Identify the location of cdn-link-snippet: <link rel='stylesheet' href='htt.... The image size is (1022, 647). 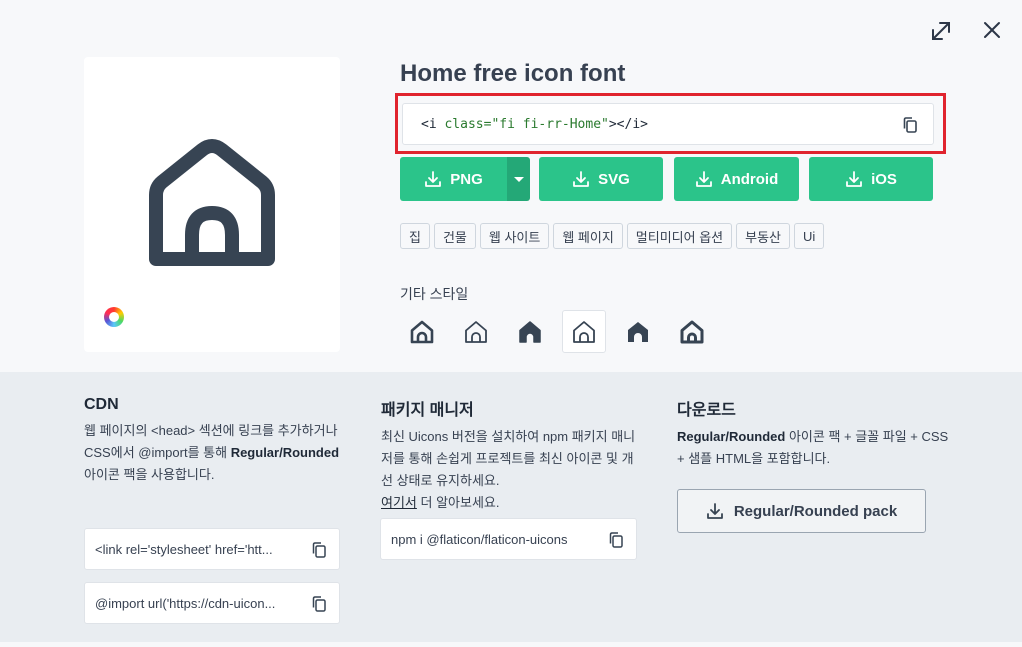
(212, 549).